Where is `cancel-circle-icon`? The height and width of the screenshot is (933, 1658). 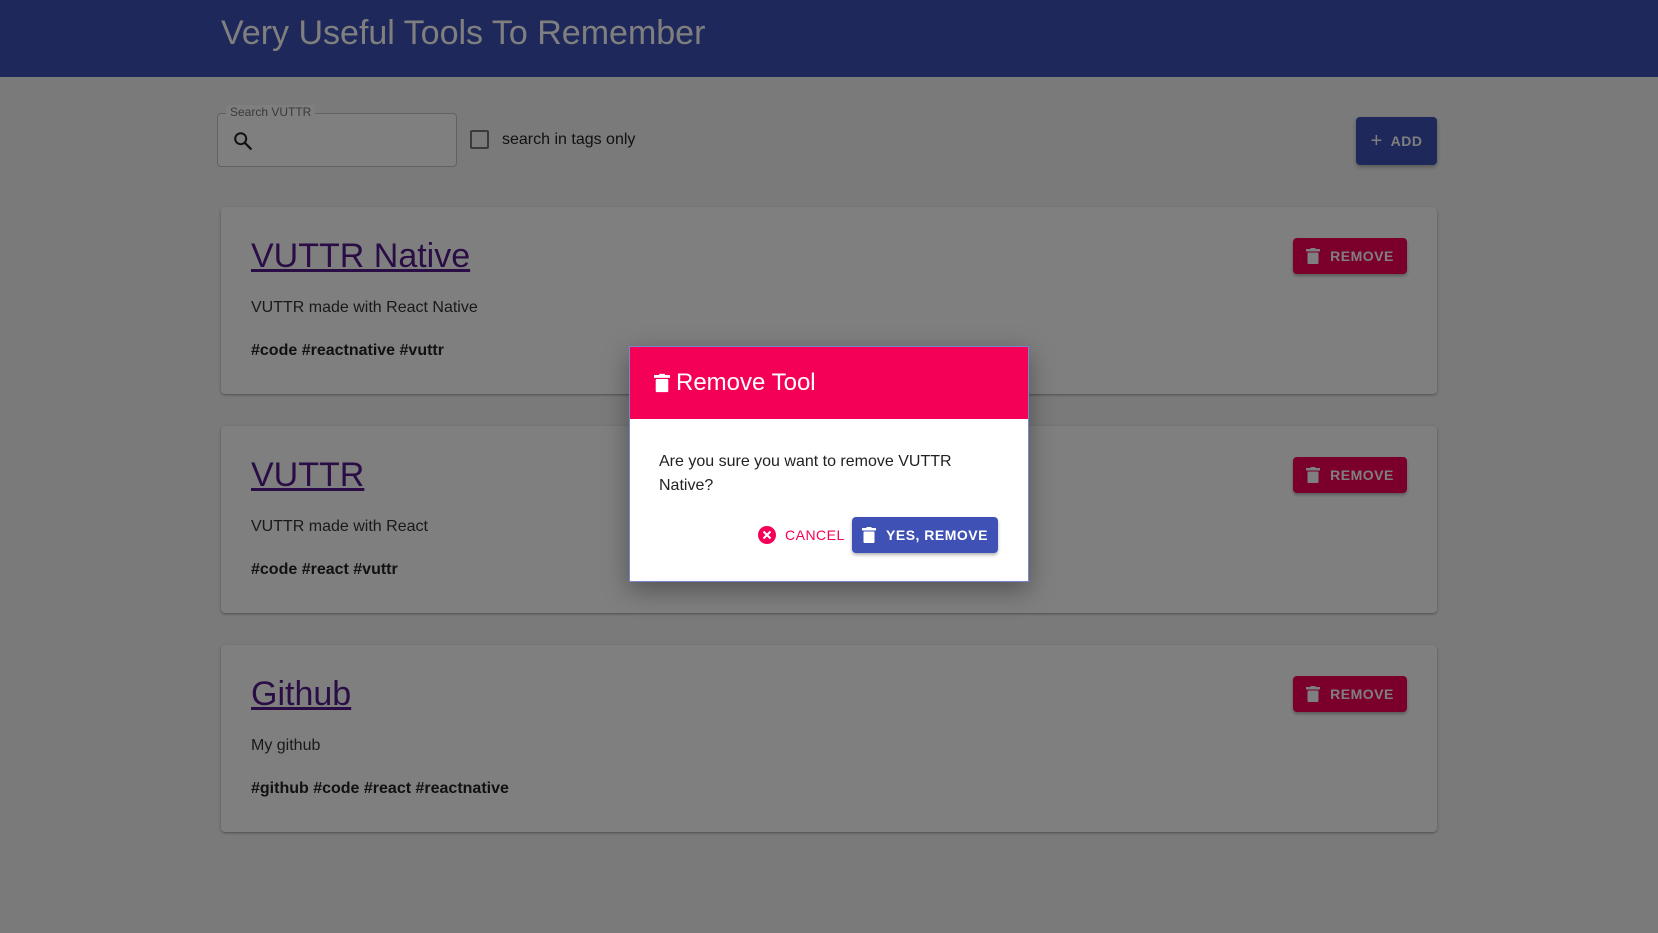
cancel-circle-icon is located at coordinates (767, 535).